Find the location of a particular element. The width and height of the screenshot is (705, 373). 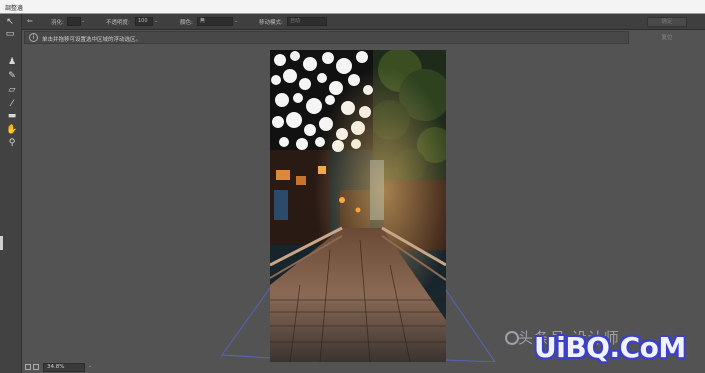

options-bar: ⇐ 羽化: ⌄ 不透明度: 100 ⌄ 顏色: 無 ⌄ 移动模式: 自动 确定 is located at coordinates (352, 22).